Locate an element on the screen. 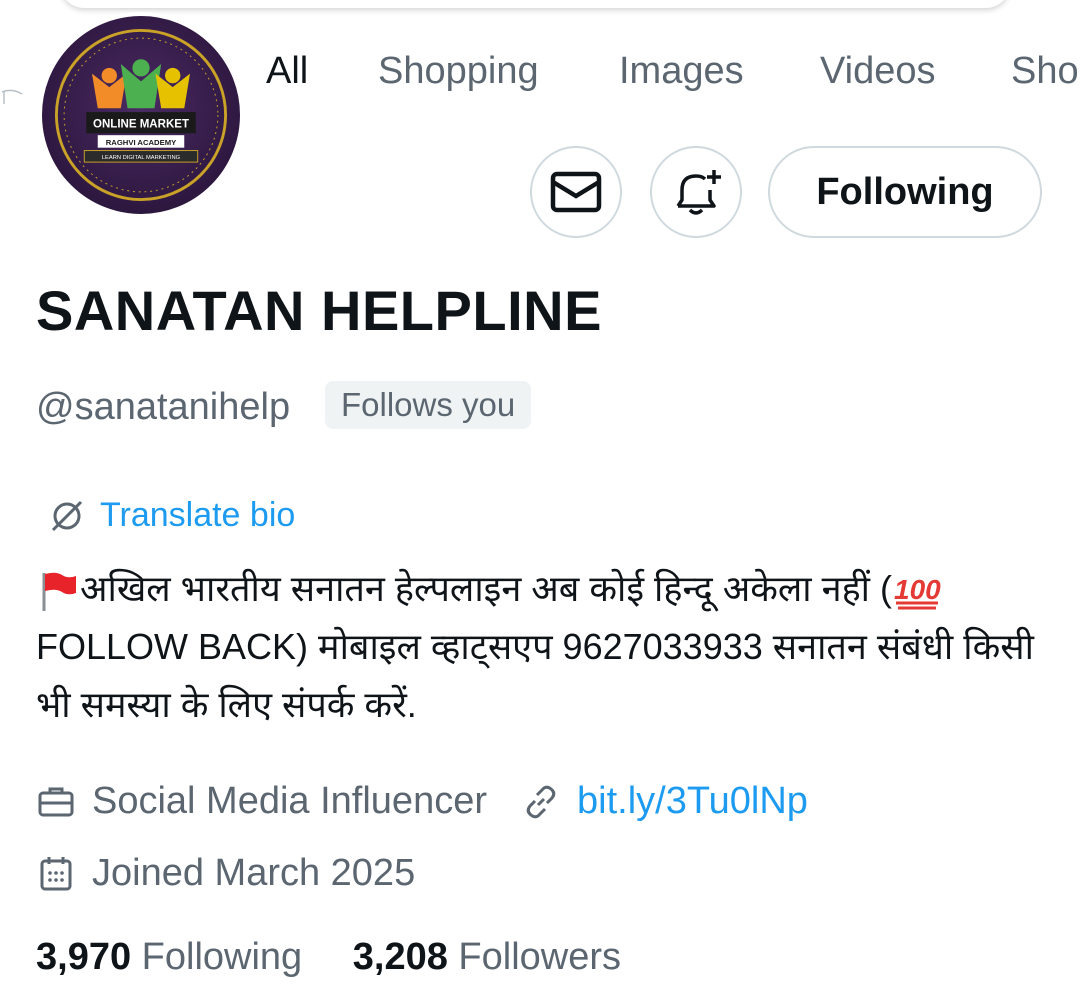 The image size is (1080, 1008). joined-row: Joined March 2025 is located at coordinates (225, 873).